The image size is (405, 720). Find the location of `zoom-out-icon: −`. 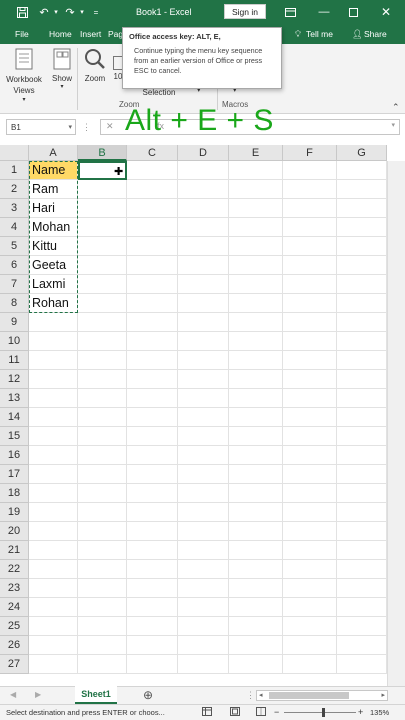

zoom-out-icon: − is located at coordinates (276, 712).